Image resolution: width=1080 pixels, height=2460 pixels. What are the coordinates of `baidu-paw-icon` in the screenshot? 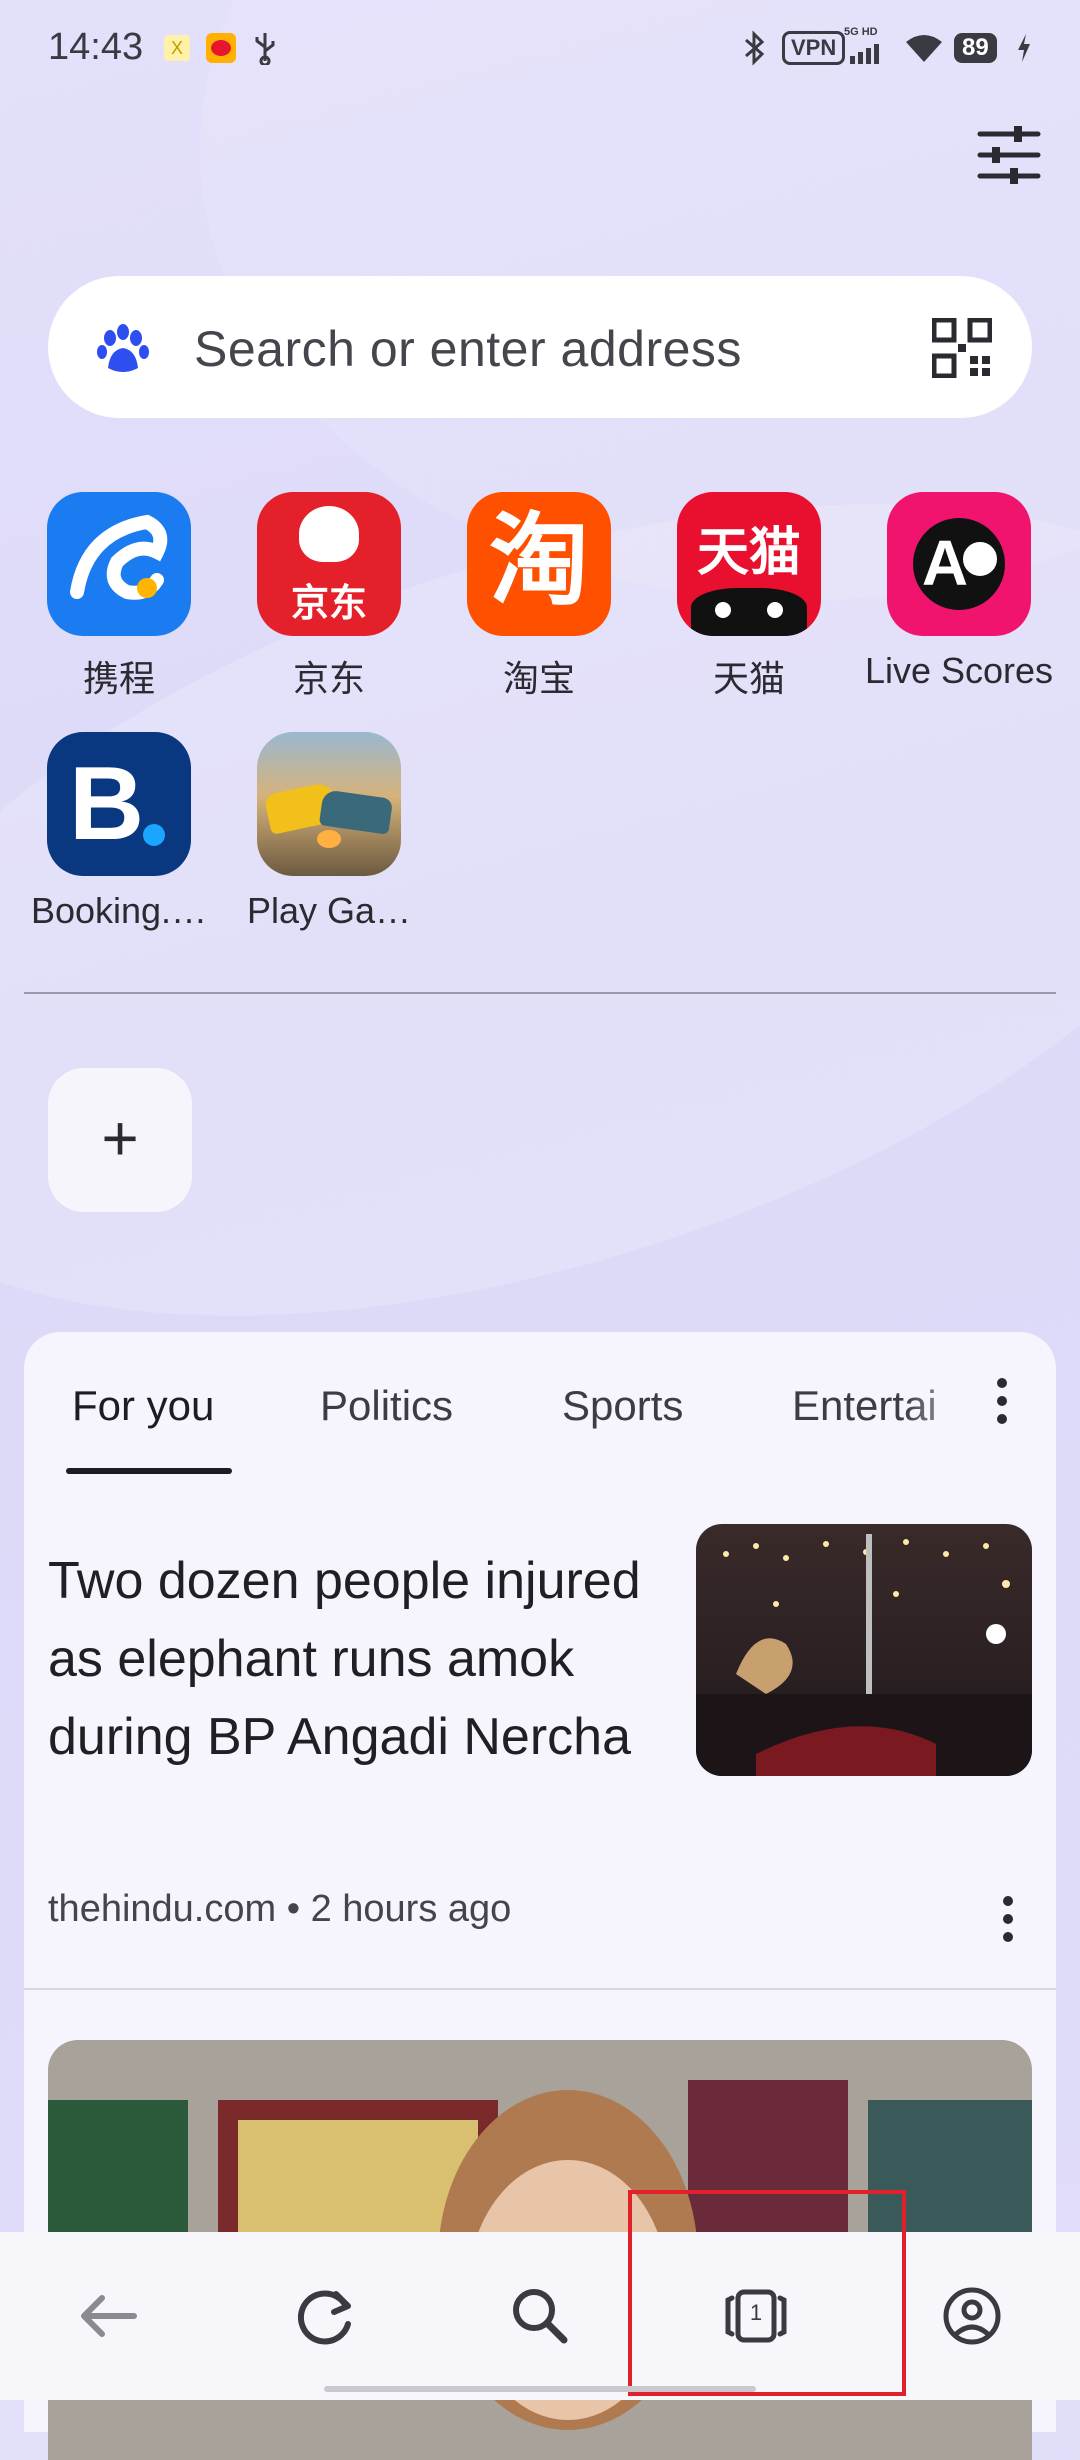 It's located at (123, 349).